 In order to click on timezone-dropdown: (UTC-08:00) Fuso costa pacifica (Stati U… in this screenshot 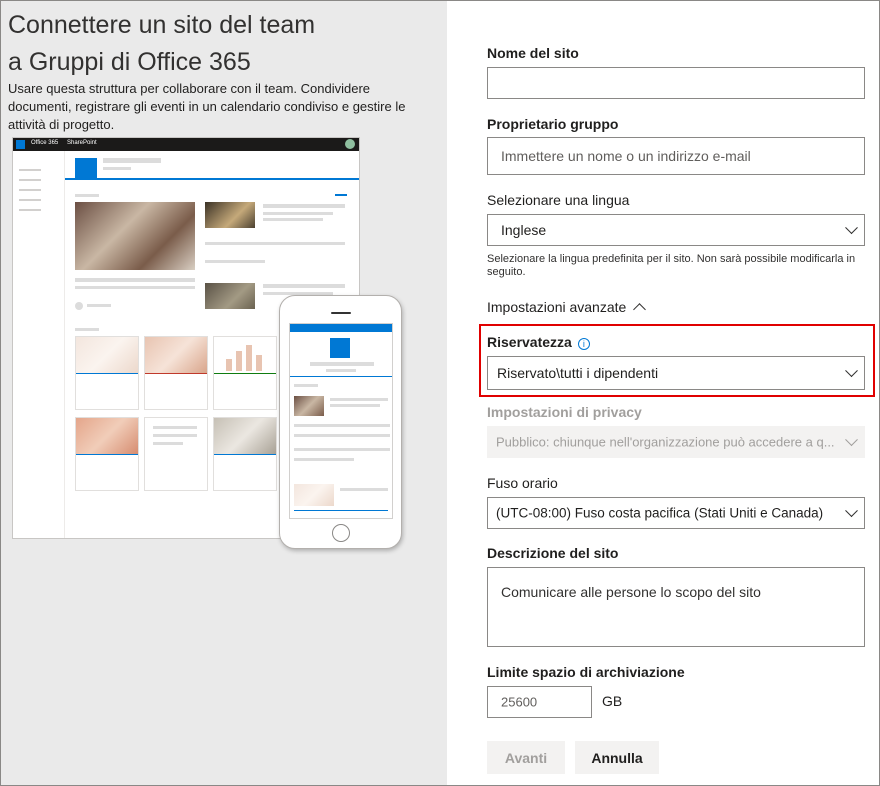, I will do `click(676, 513)`.